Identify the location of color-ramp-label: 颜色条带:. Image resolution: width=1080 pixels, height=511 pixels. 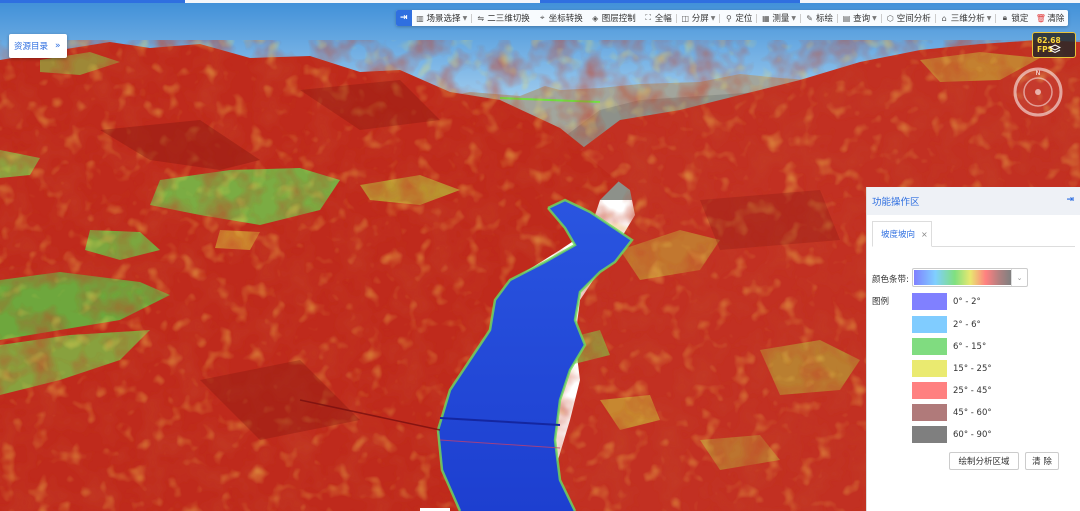
(890, 280).